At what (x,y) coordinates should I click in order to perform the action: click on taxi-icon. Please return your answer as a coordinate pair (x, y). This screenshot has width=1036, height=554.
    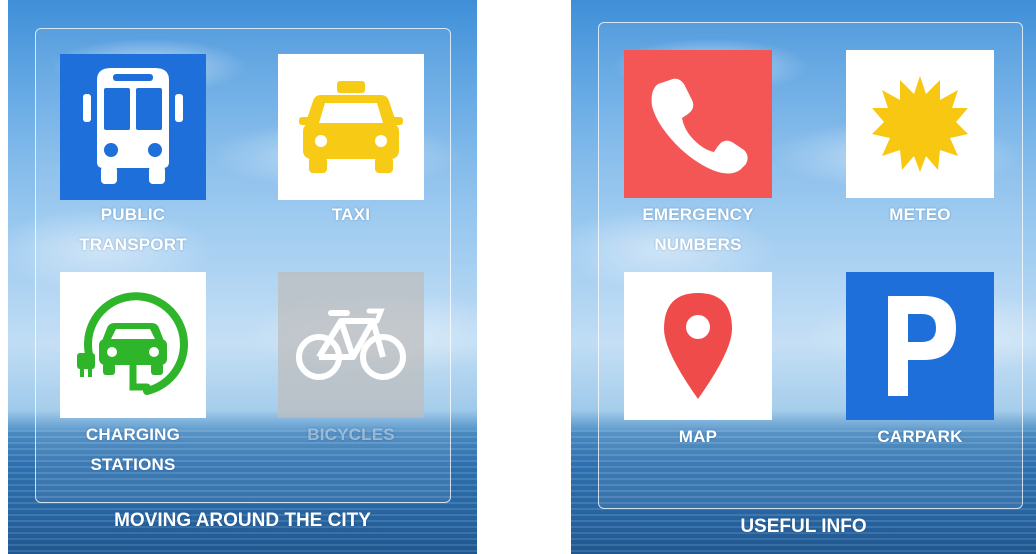
    Looking at the image, I should click on (351, 127).